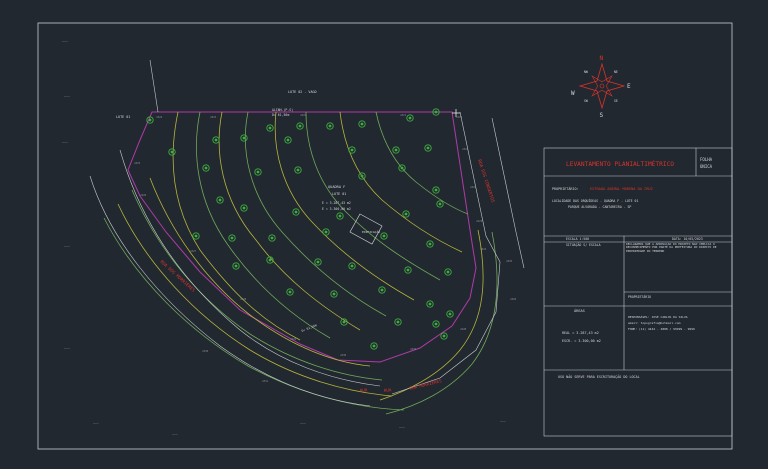 This screenshot has width=768, height=469. I want to click on location-line-2: PARQUE ALVORADA - CANTAREIRA - SP, so click(599, 207).